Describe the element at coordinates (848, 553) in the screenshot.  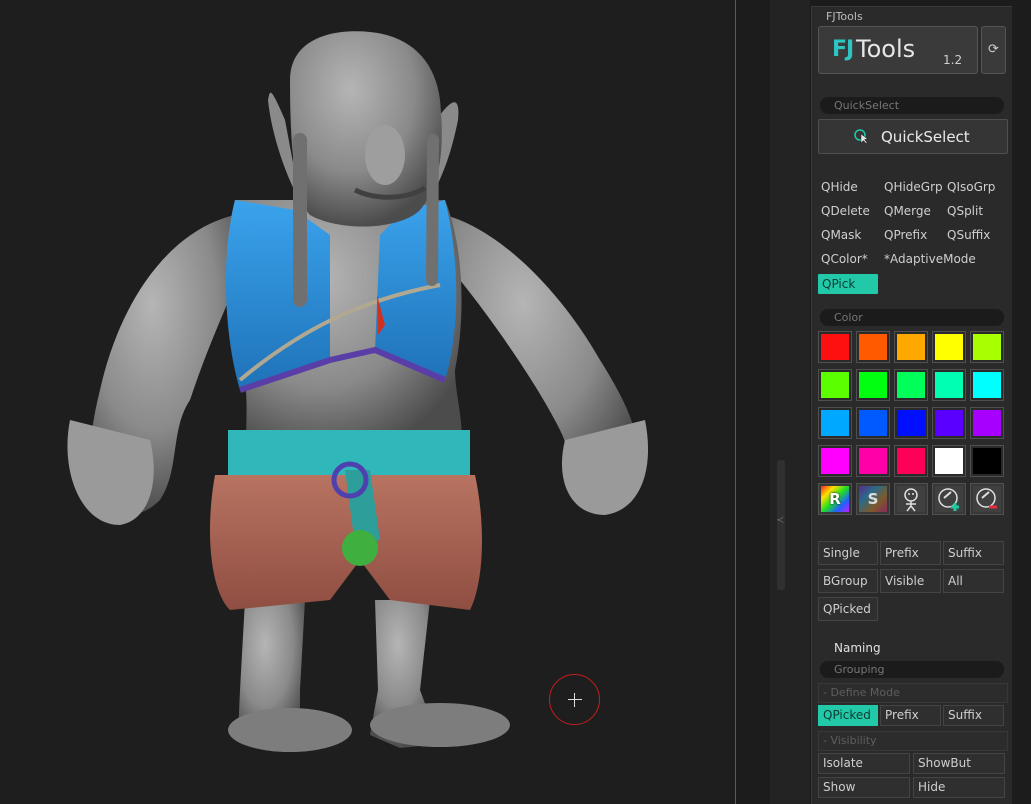
I see `single-button: Single` at that location.